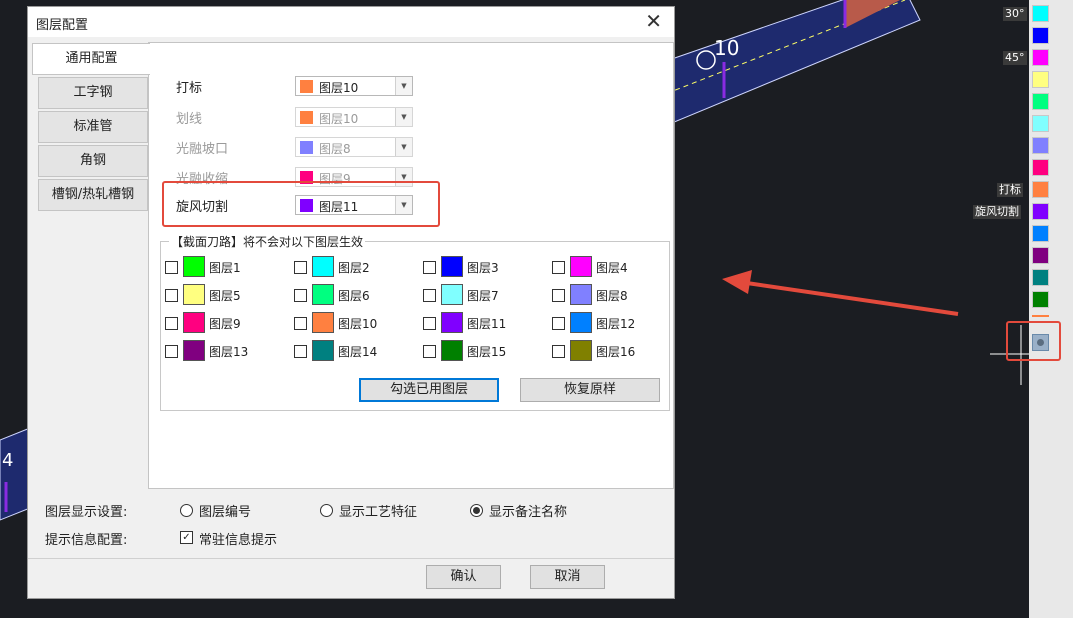 This screenshot has width=1073, height=618. I want to click on layer-name: 图层10, so click(358, 324).